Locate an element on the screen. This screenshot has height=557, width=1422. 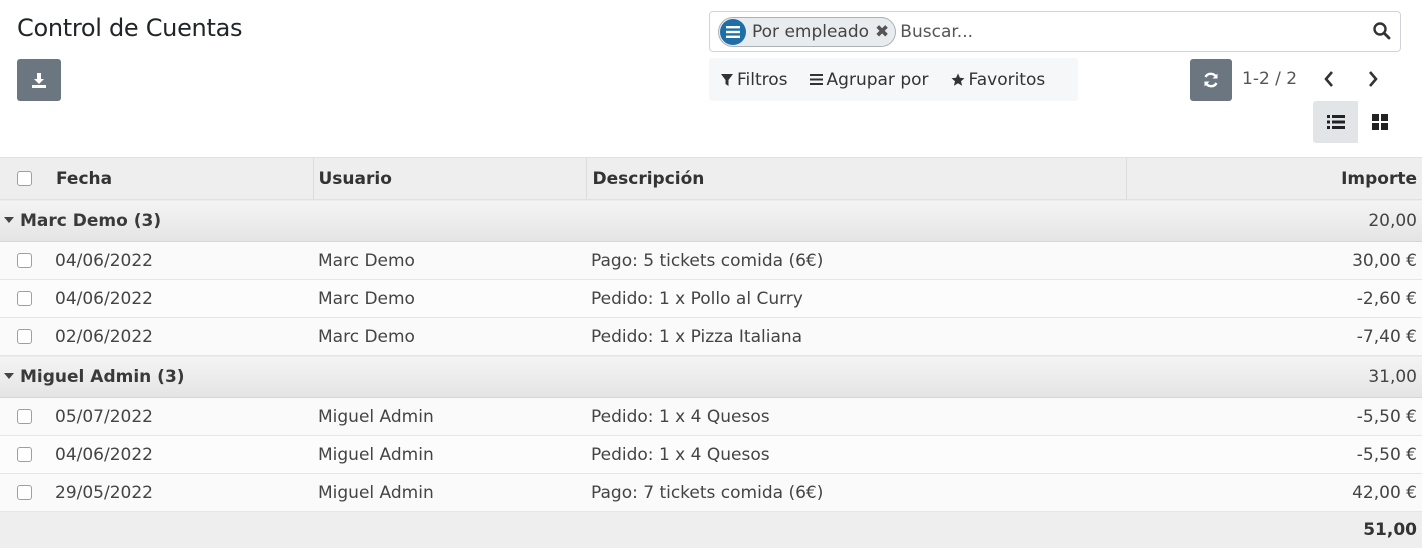
group-label: Marc Demo (3) is located at coordinates (91, 220).